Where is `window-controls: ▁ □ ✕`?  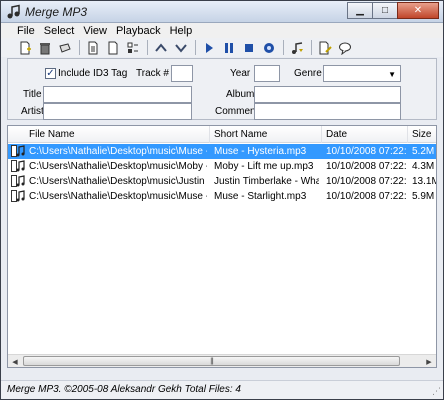 window-controls: ▁ □ ✕ is located at coordinates (393, 11).